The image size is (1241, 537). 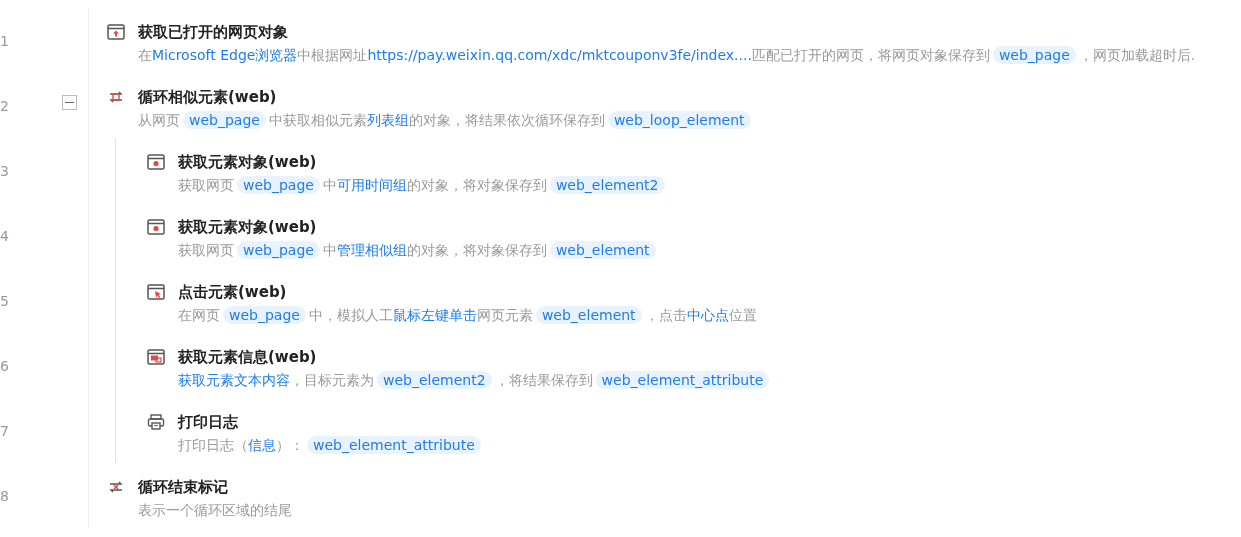 What do you see at coordinates (69, 102) in the screenshot?
I see `collapse-button` at bounding box center [69, 102].